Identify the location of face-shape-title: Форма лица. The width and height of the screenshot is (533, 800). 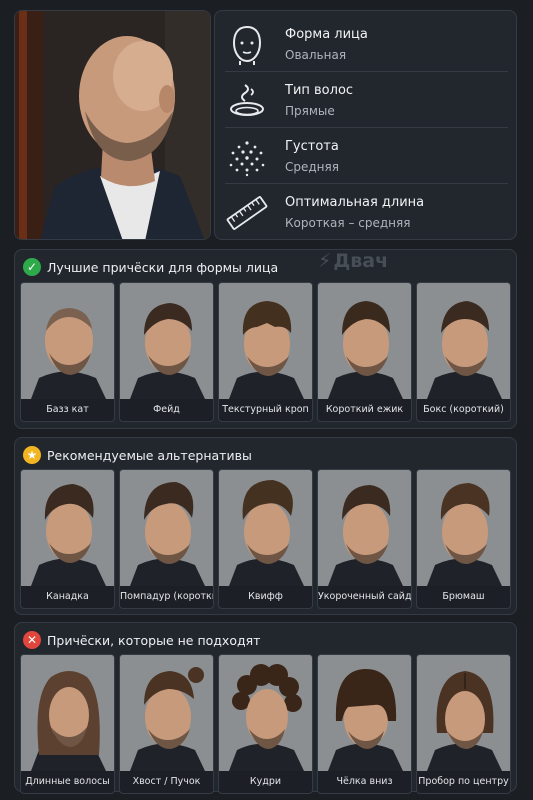
(326, 34).